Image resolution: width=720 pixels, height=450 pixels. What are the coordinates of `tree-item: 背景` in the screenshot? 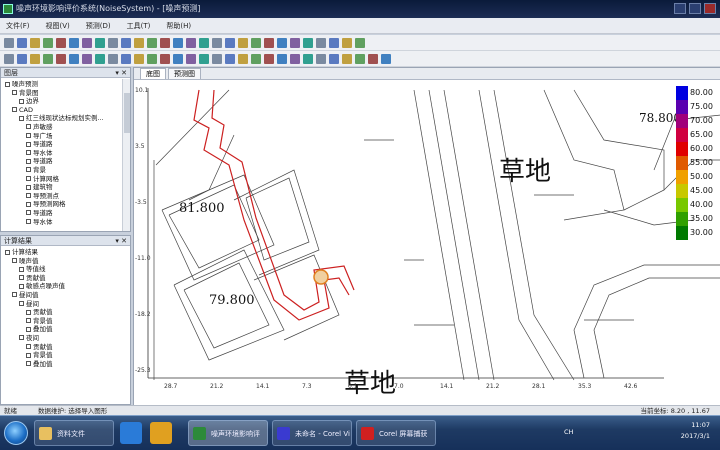 It's located at (65, 170).